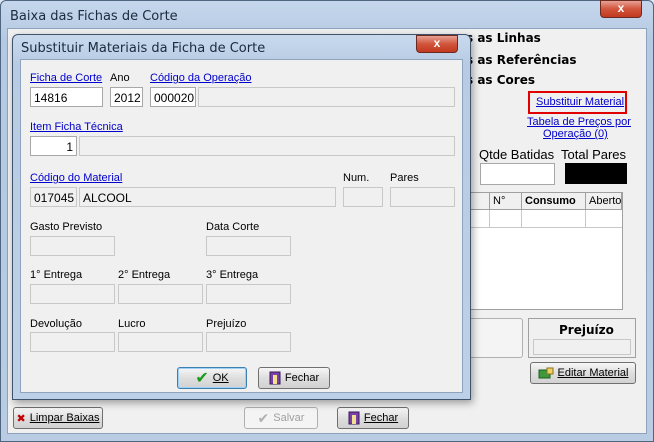 The width and height of the screenshot is (654, 442). I want to click on item-ficha-field: 1, so click(53, 146).